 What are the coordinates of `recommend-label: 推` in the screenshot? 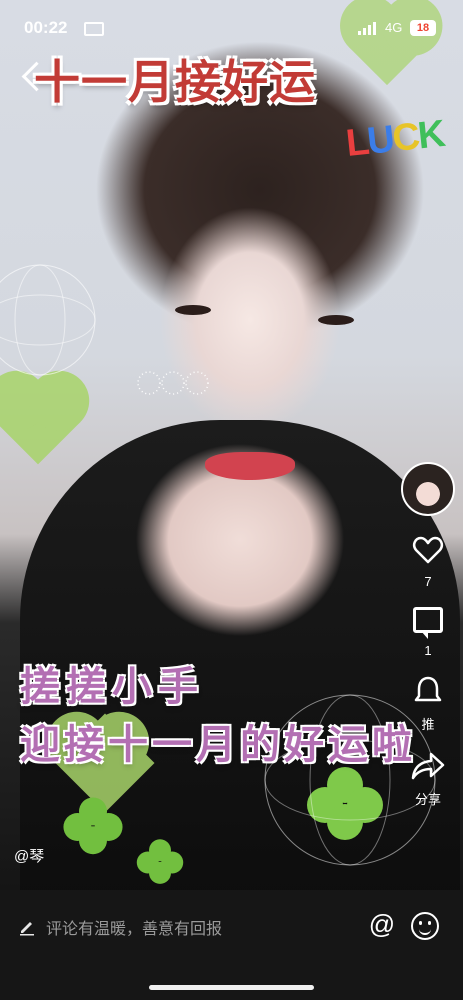 It's located at (428, 724).